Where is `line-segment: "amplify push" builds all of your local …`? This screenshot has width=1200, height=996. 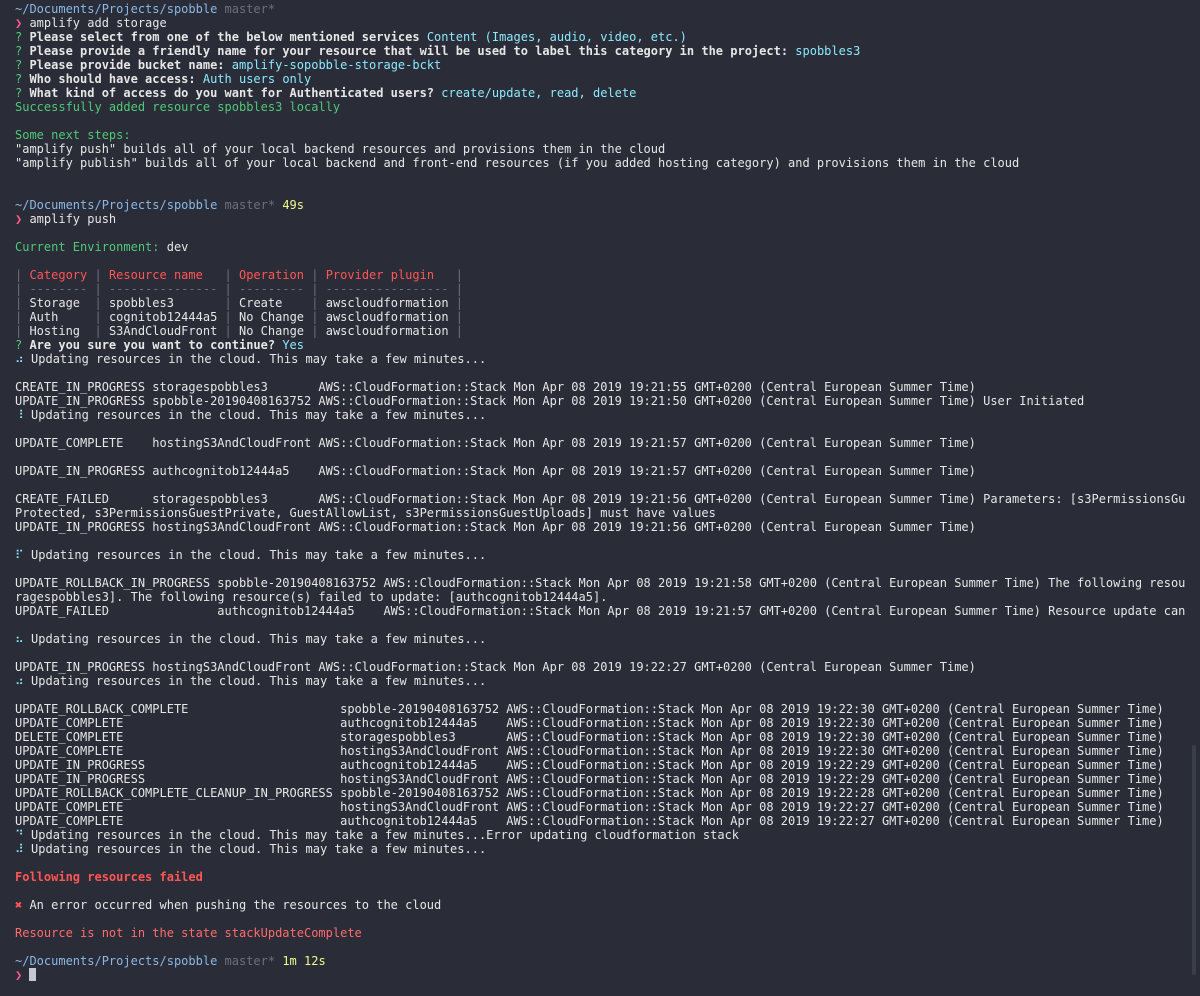 line-segment: "amplify push" builds all of your local … is located at coordinates (340, 149).